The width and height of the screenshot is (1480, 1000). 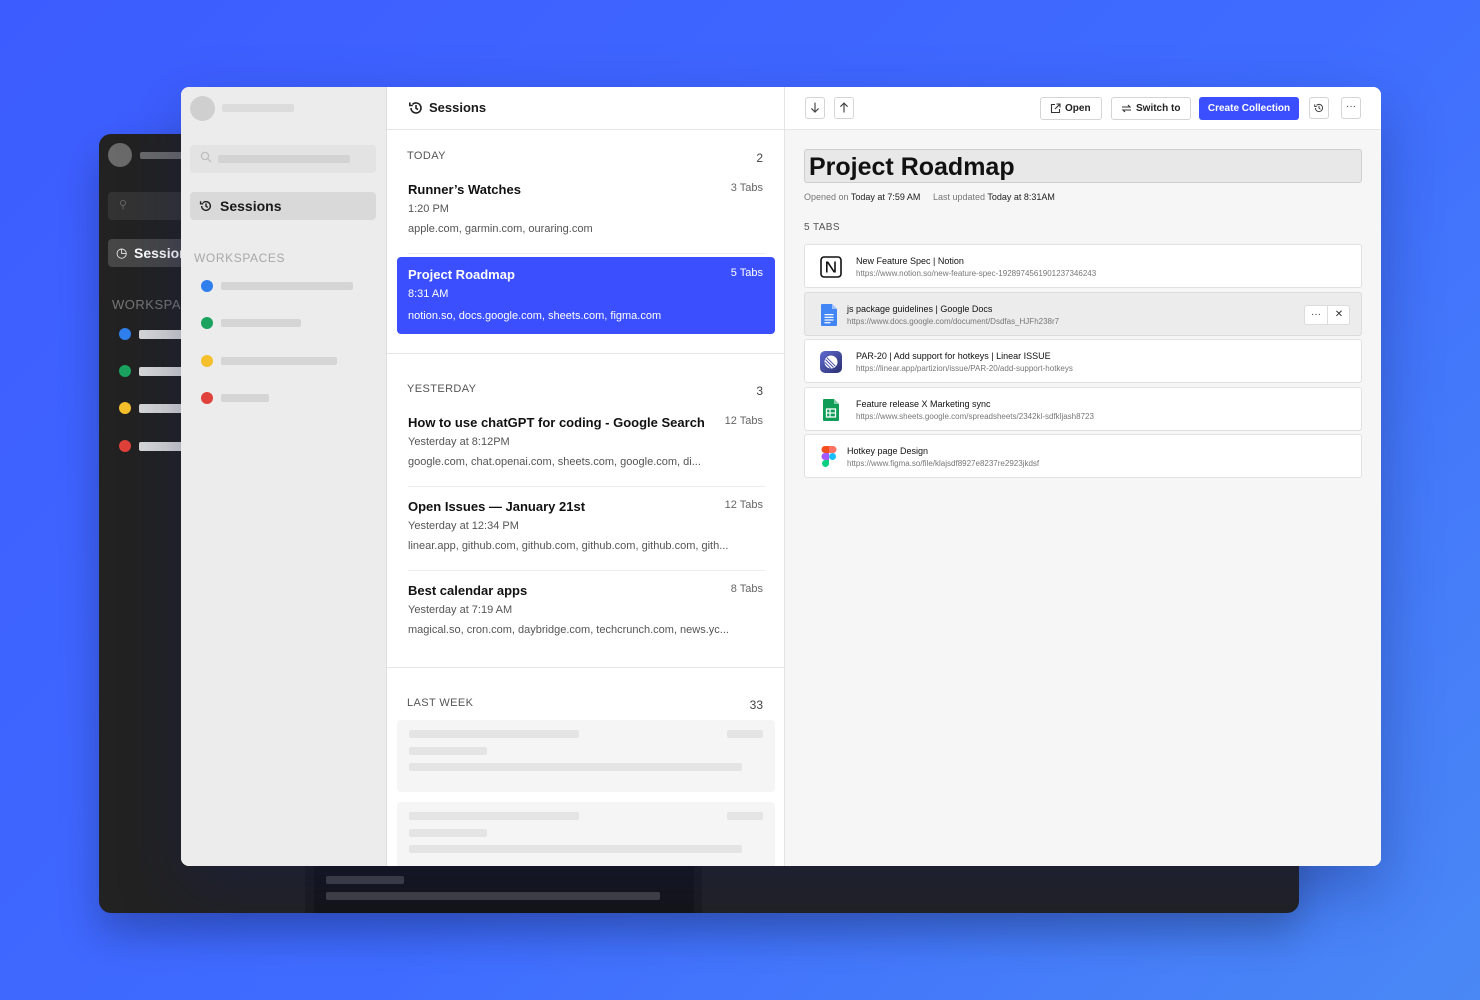 I want to click on group-count: 3, so click(x=759, y=391).